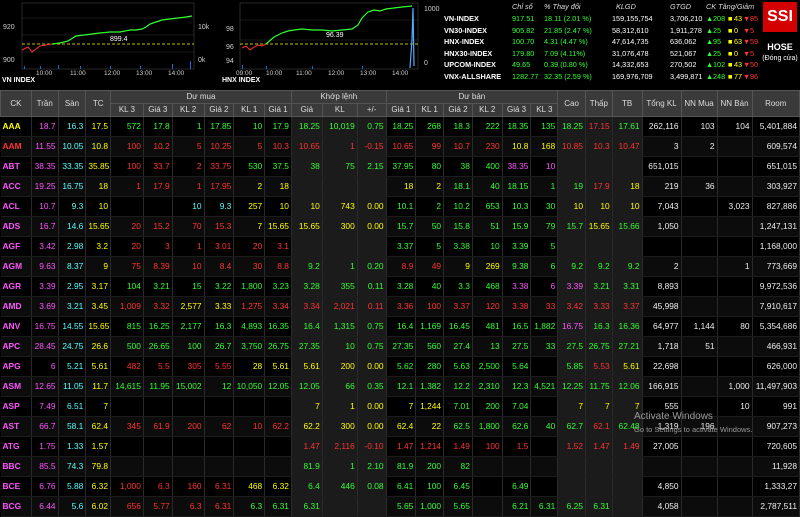 This screenshot has height=517, width=800. Describe the element at coordinates (571, 103) in the screenshot. I see `col-header: Cao` at that location.